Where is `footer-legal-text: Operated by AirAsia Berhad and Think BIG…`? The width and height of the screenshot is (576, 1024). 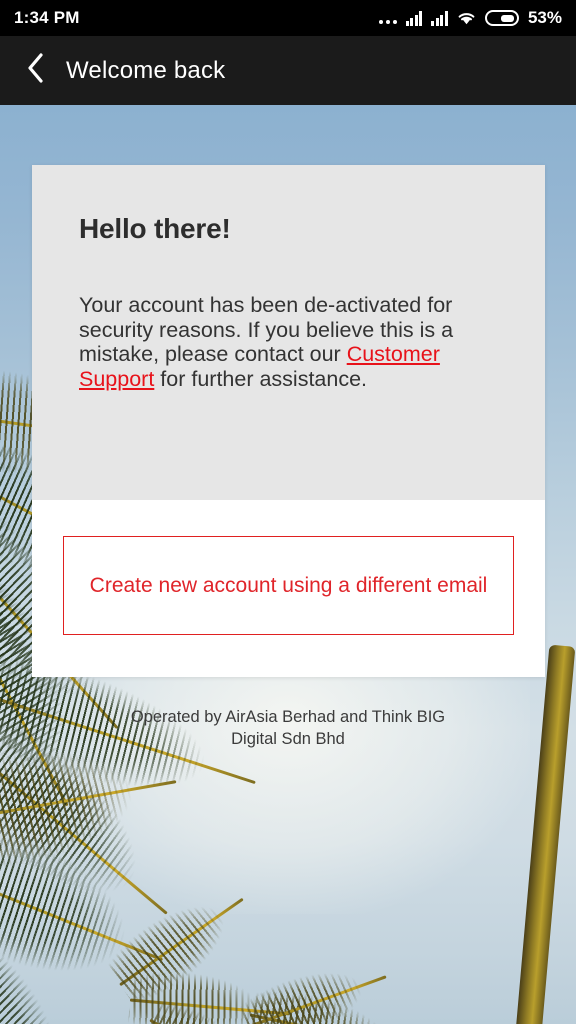
footer-legal-text: Operated by AirAsia Berhad and Think BIG… is located at coordinates (288, 728).